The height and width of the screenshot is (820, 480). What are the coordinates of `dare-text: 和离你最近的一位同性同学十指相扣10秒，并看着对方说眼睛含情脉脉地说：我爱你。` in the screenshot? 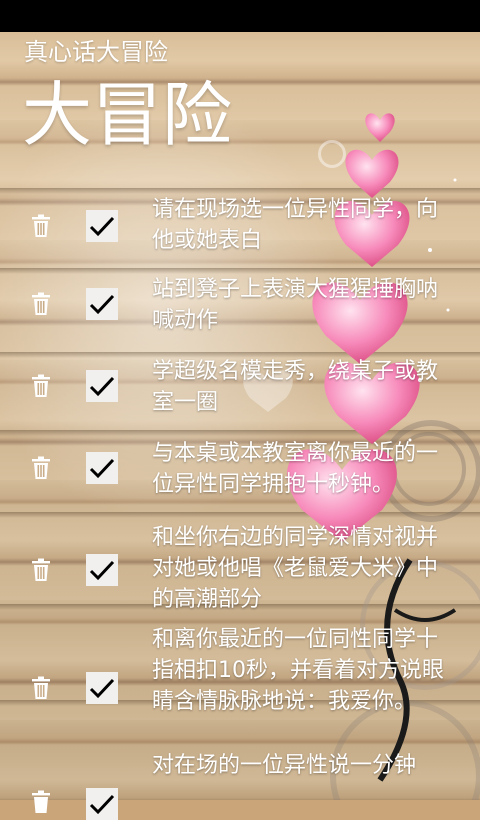 It's located at (298, 670).